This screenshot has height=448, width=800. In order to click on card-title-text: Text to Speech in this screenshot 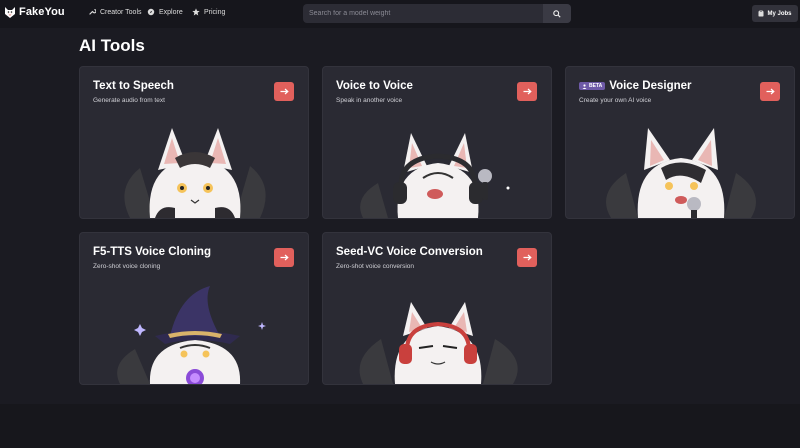, I will do `click(133, 86)`.